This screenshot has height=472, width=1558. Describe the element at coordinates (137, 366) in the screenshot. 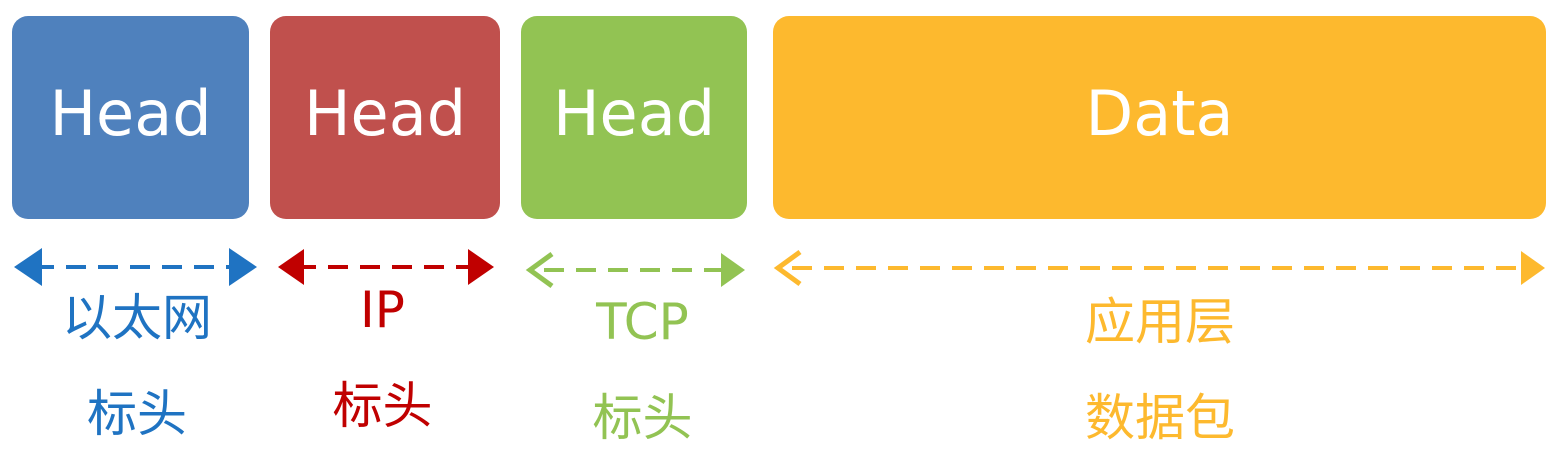

I see `ethernet-header-label: 以太网 标头` at that location.